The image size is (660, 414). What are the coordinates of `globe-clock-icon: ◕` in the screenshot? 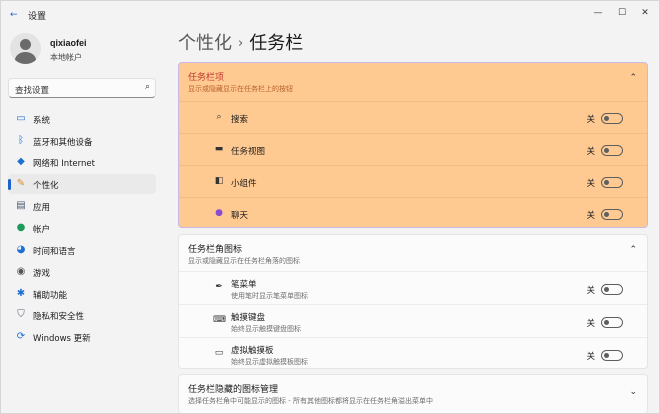 It's located at (21, 249).